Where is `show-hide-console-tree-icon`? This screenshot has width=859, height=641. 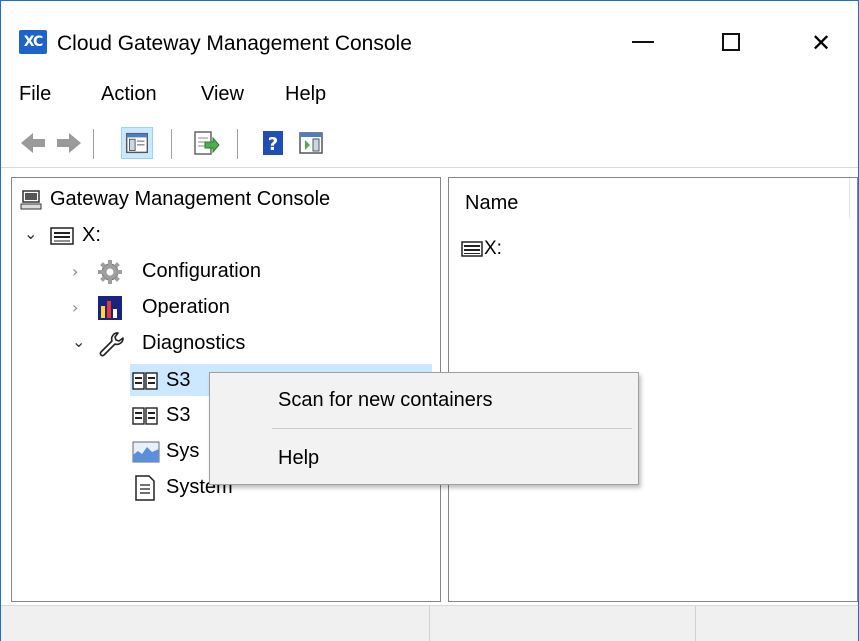 show-hide-console-tree-icon is located at coordinates (137, 143).